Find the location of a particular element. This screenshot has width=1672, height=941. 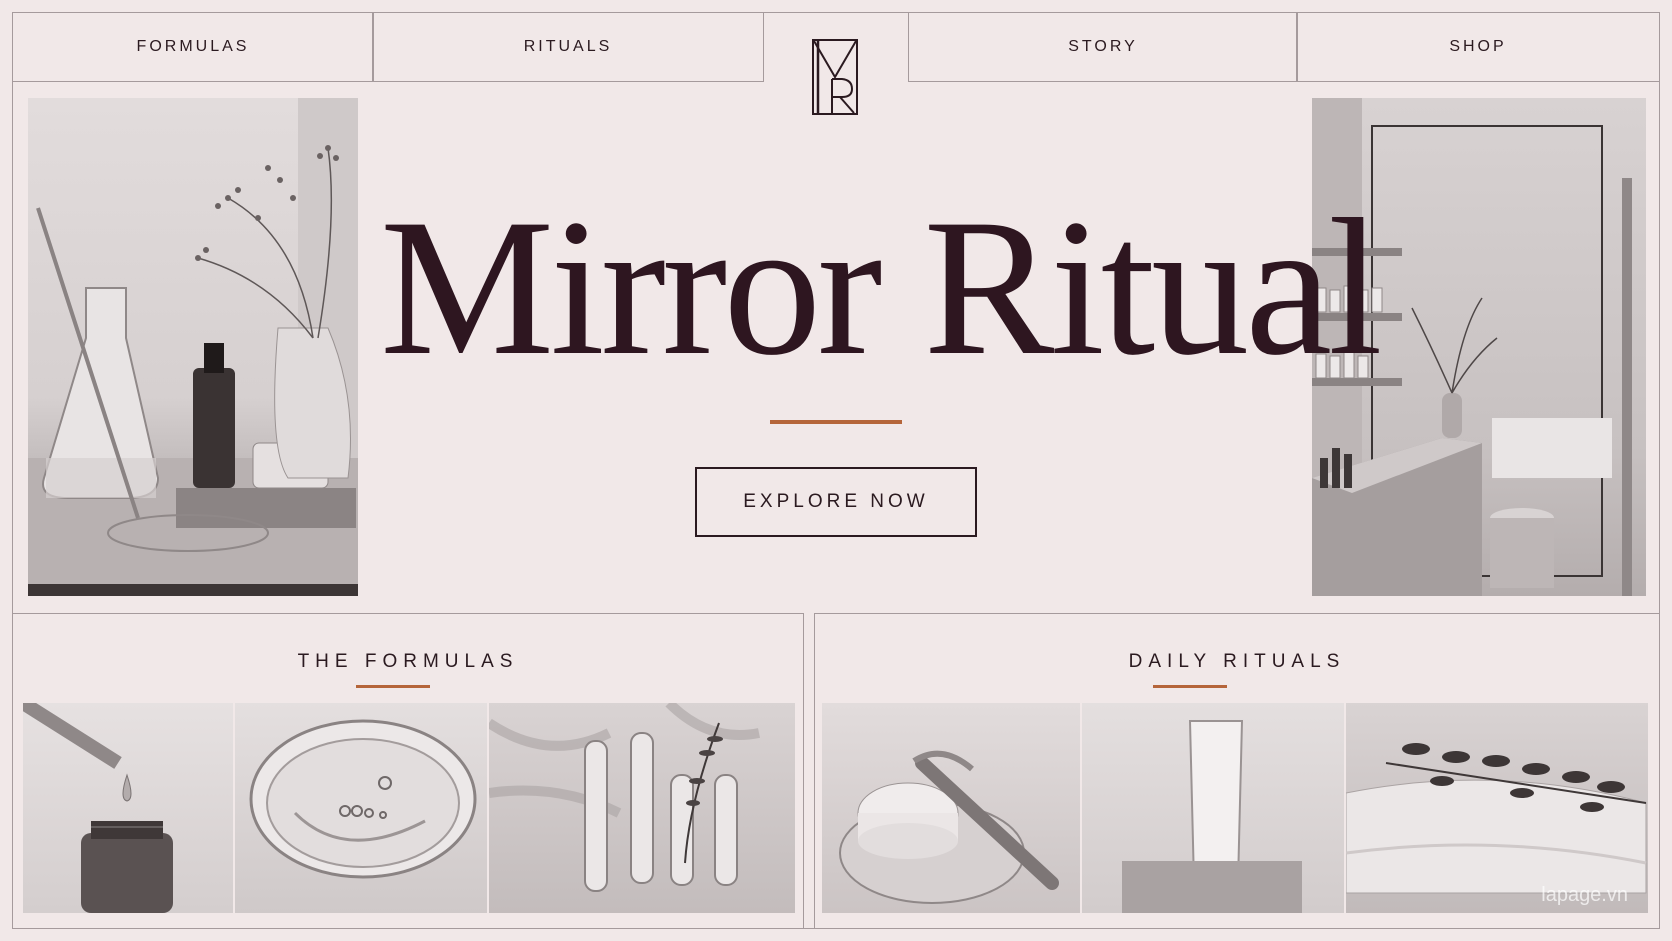

nav-story: STORY is located at coordinates (1103, 47).